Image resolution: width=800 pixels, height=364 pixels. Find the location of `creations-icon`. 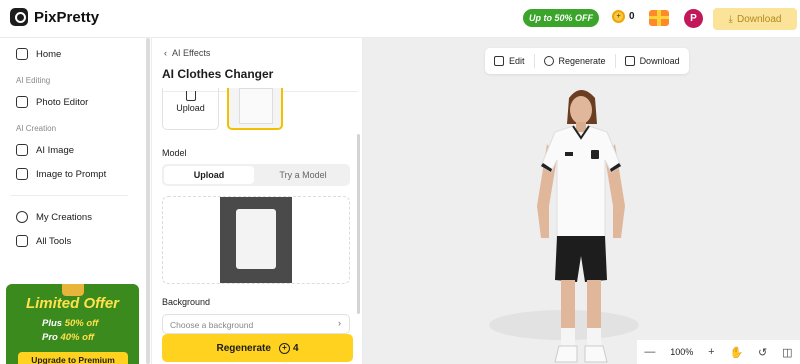

creations-icon is located at coordinates (22, 217).